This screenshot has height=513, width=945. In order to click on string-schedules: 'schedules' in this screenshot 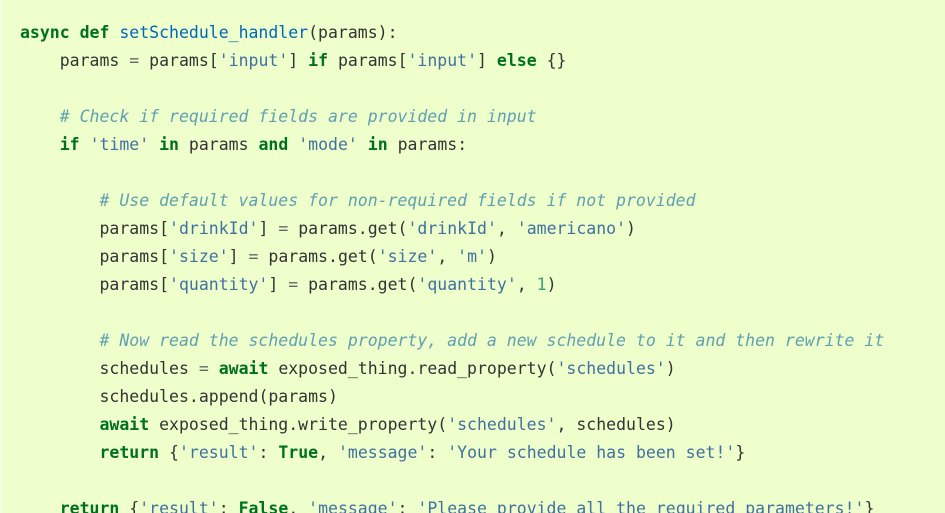, I will do `click(611, 368)`.